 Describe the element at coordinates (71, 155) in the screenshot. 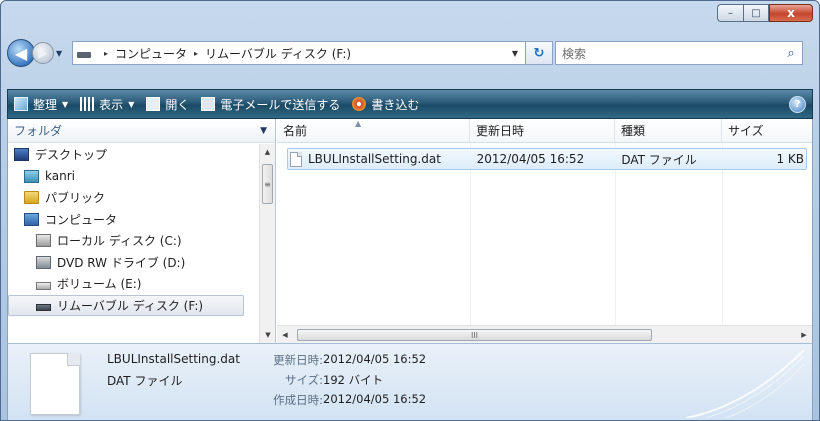

I see `tree-item-label: デスクトップ` at that location.